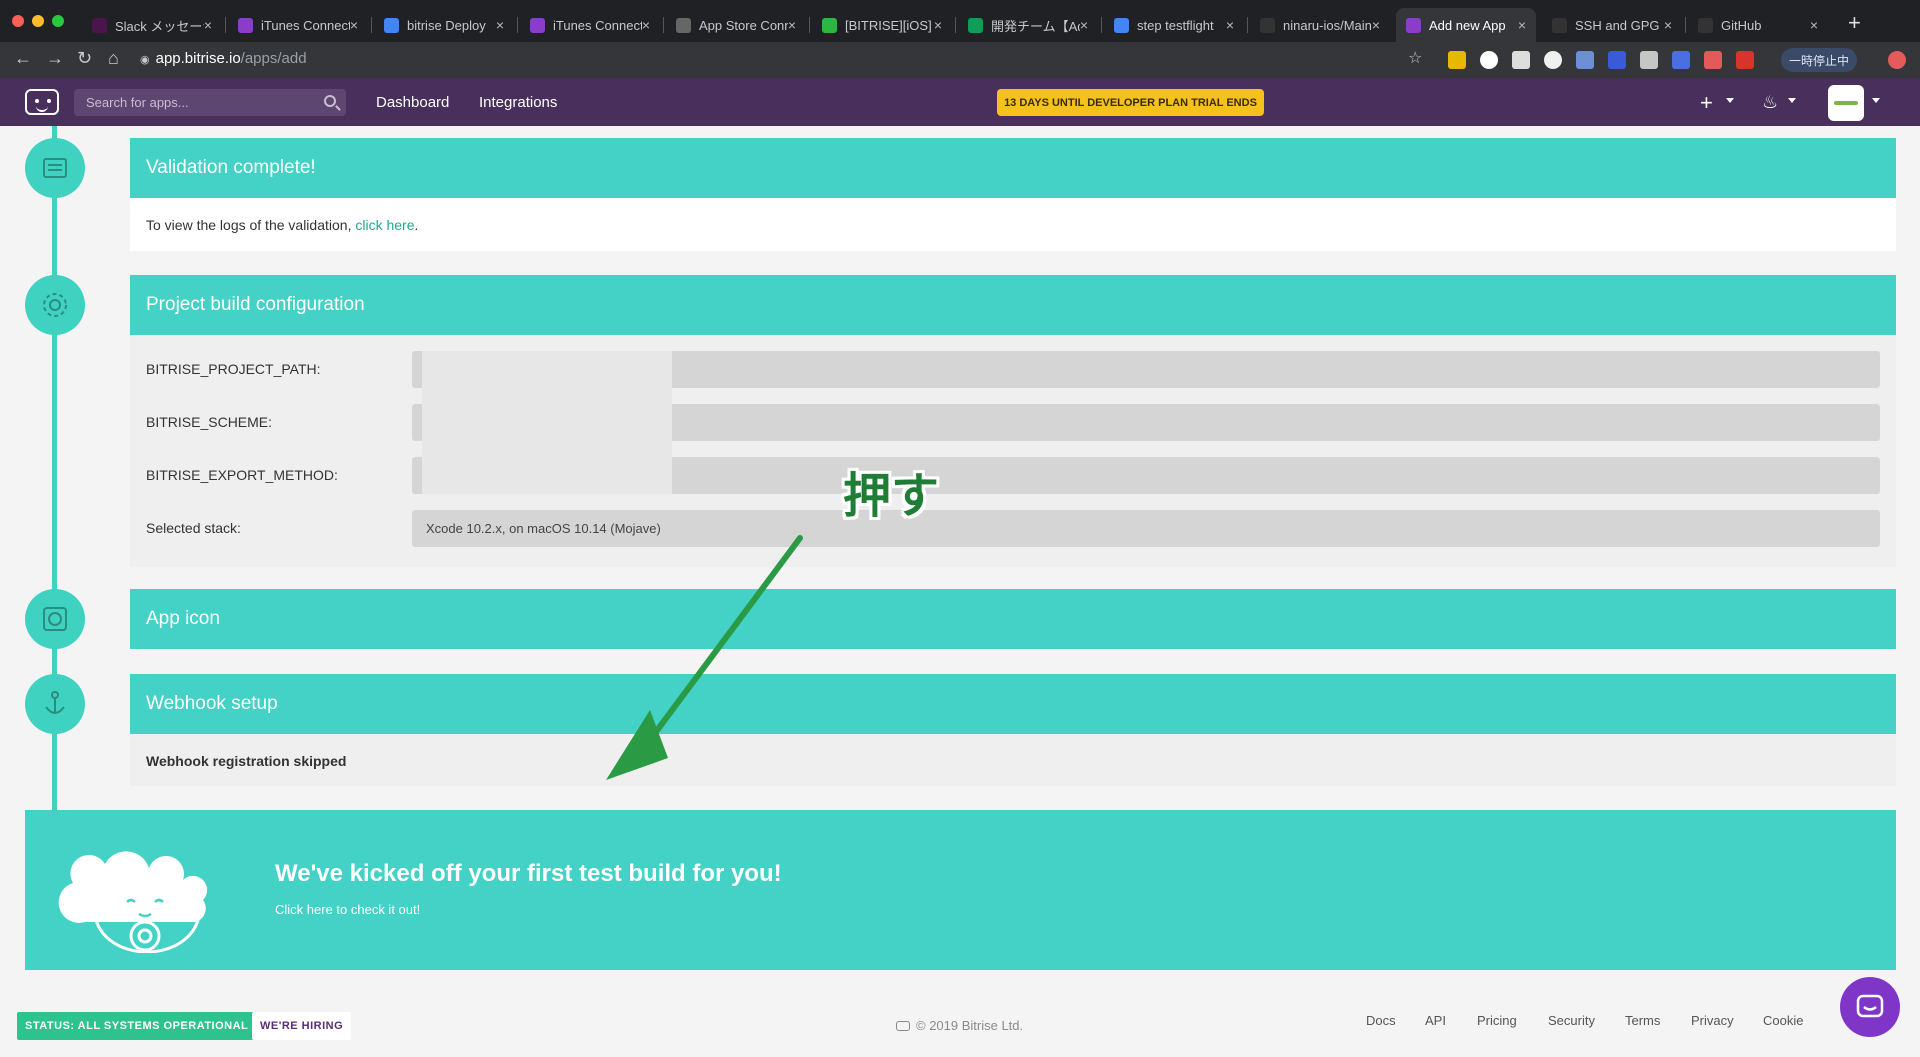  What do you see at coordinates (246, 761) in the screenshot?
I see `webhook-text: Webhook registration skipped` at bounding box center [246, 761].